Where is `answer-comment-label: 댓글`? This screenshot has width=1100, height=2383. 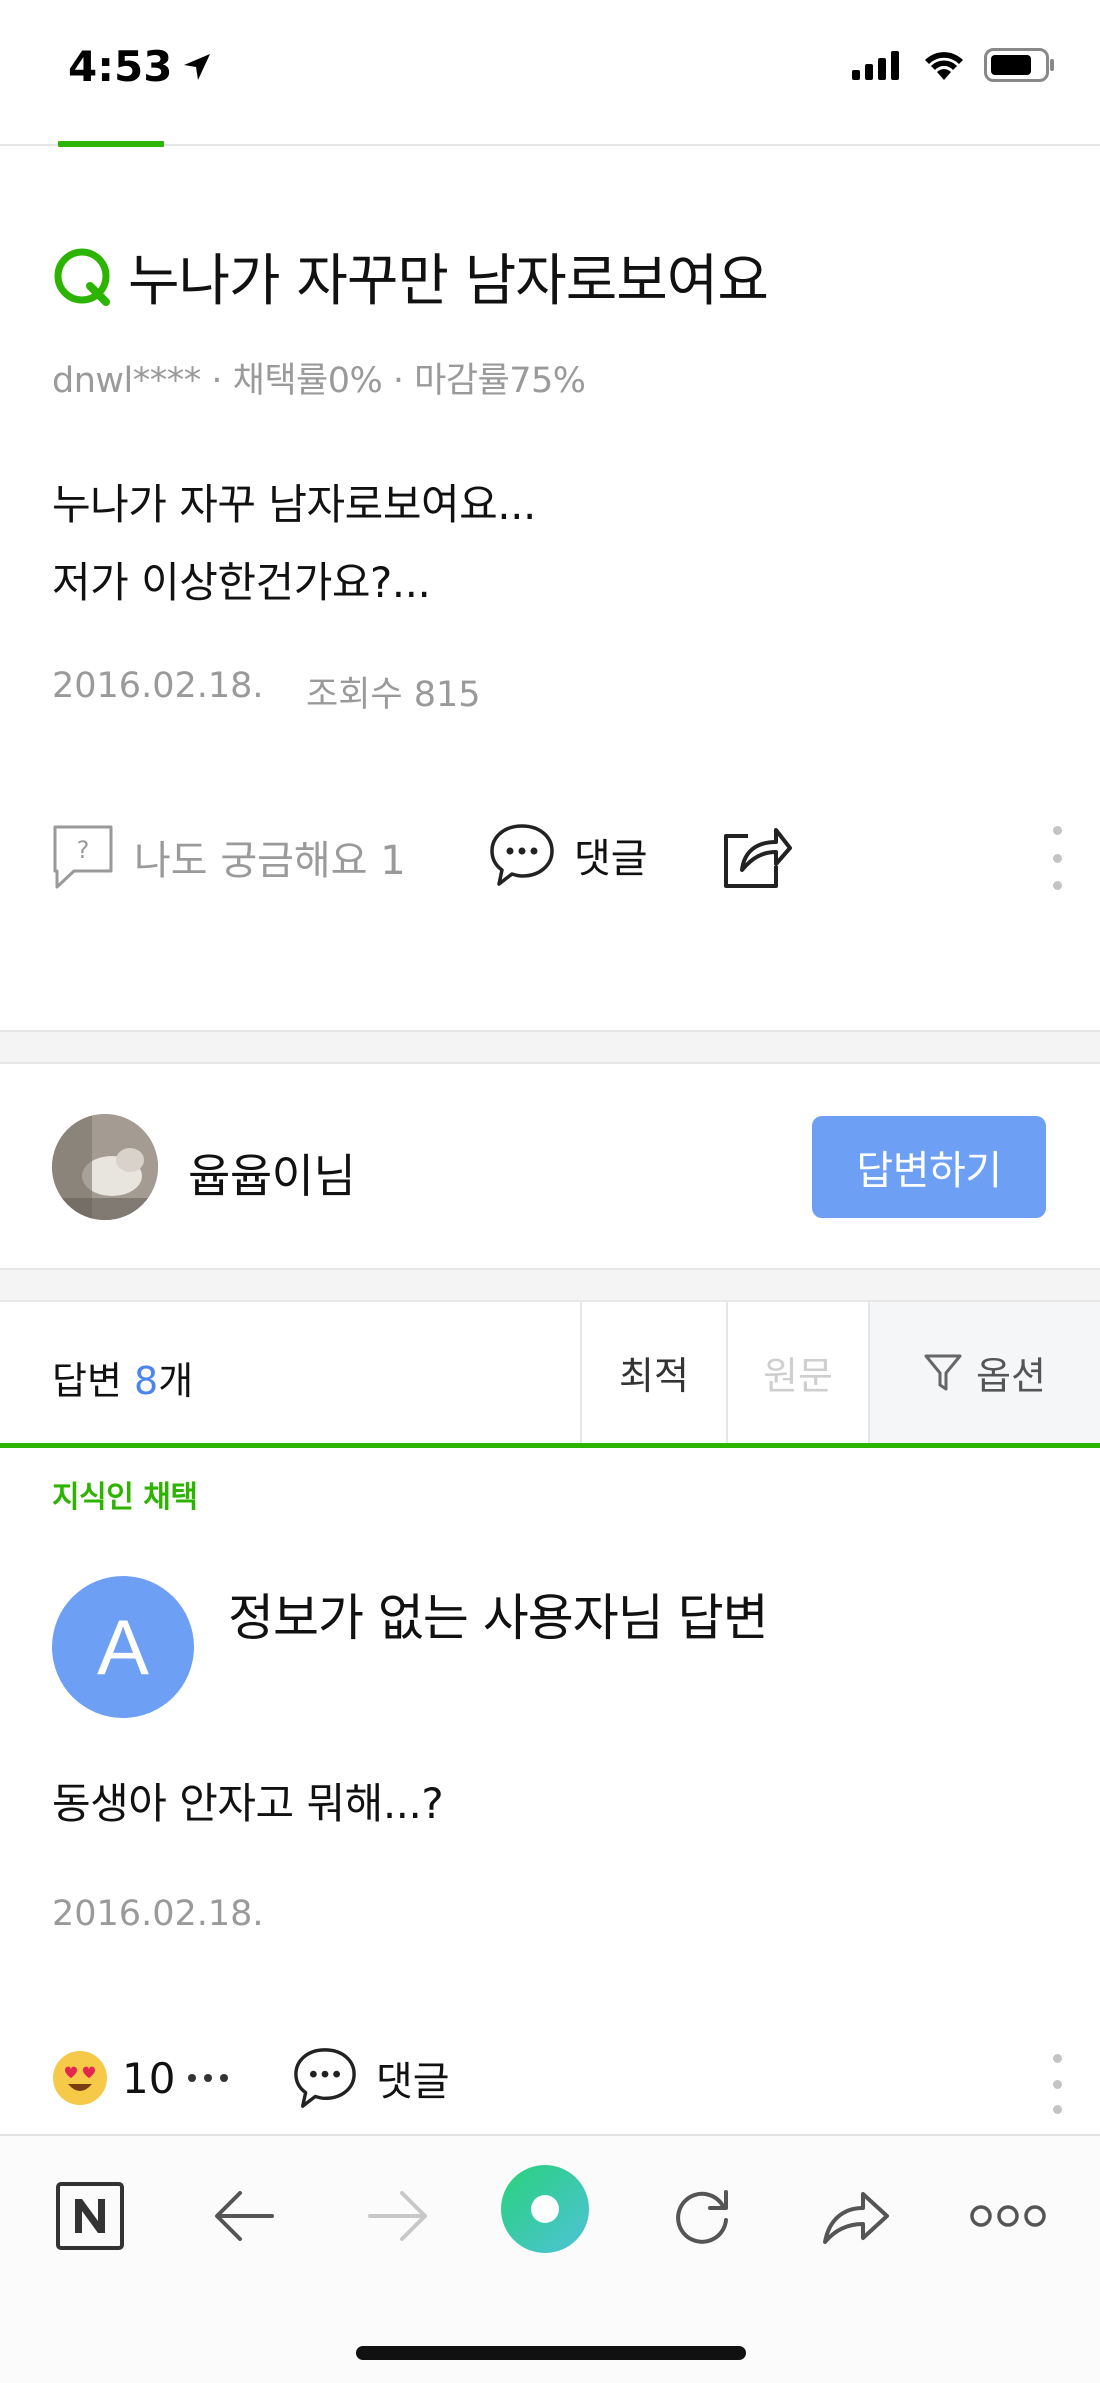 answer-comment-label: 댓글 is located at coordinates (413, 2082).